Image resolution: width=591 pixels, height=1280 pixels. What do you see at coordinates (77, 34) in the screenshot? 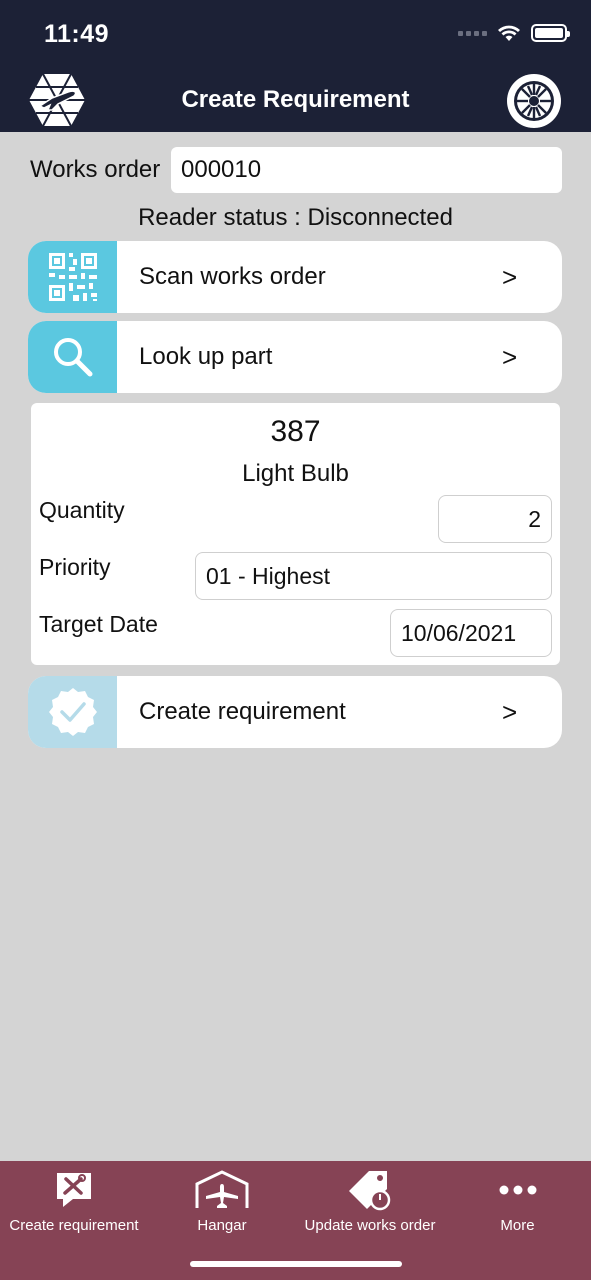
I see `status-time: 11:49` at bounding box center [77, 34].